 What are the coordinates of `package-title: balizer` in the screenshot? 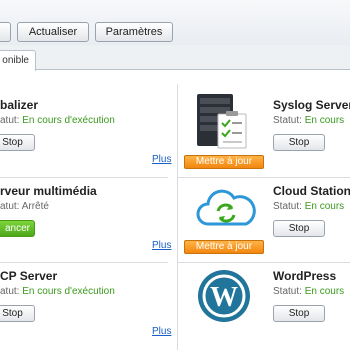 It's located at (19, 105).